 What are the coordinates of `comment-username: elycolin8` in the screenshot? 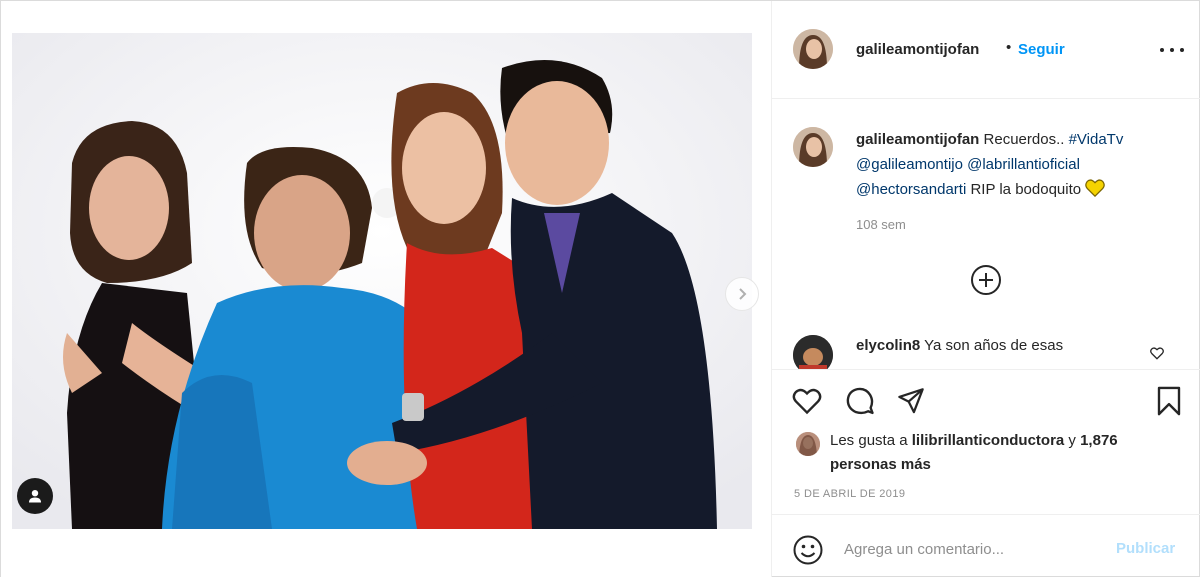 It's located at (888, 345).